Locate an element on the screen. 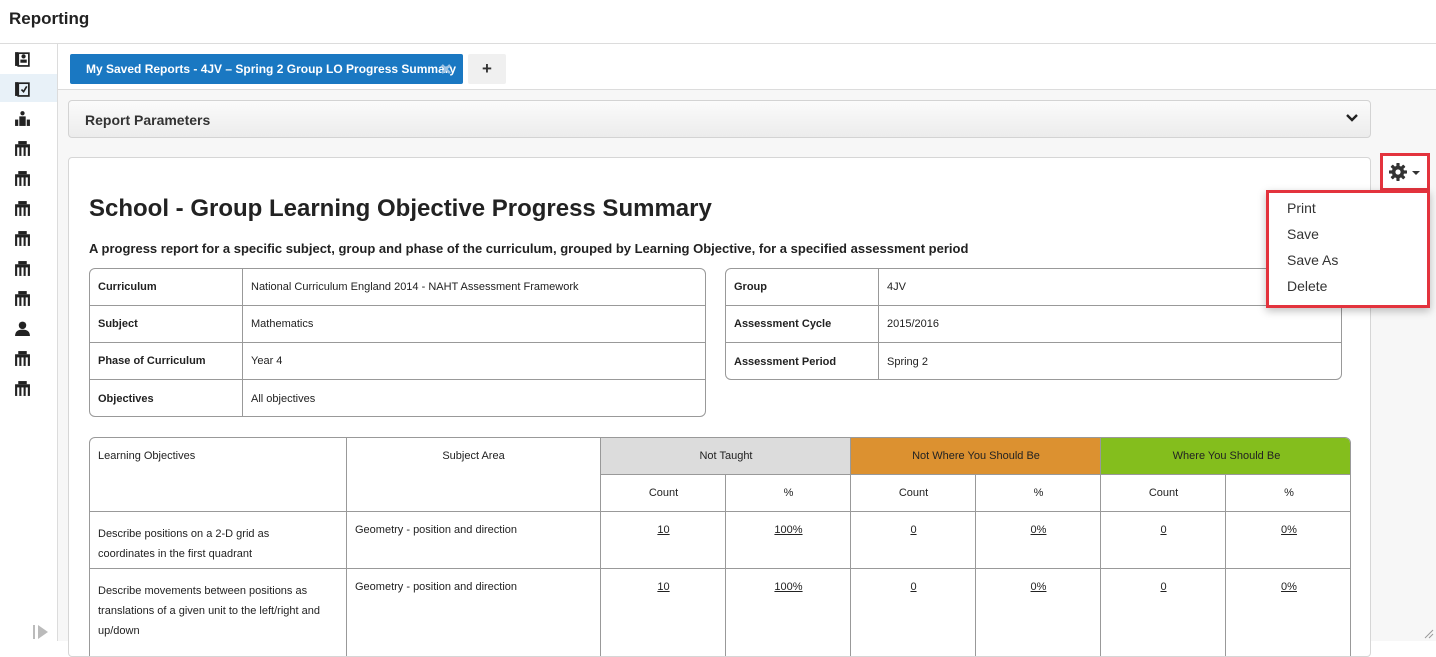 Image resolution: width=1436 pixels, height=657 pixels. info-value: Spring 2 is located at coordinates (907, 361).